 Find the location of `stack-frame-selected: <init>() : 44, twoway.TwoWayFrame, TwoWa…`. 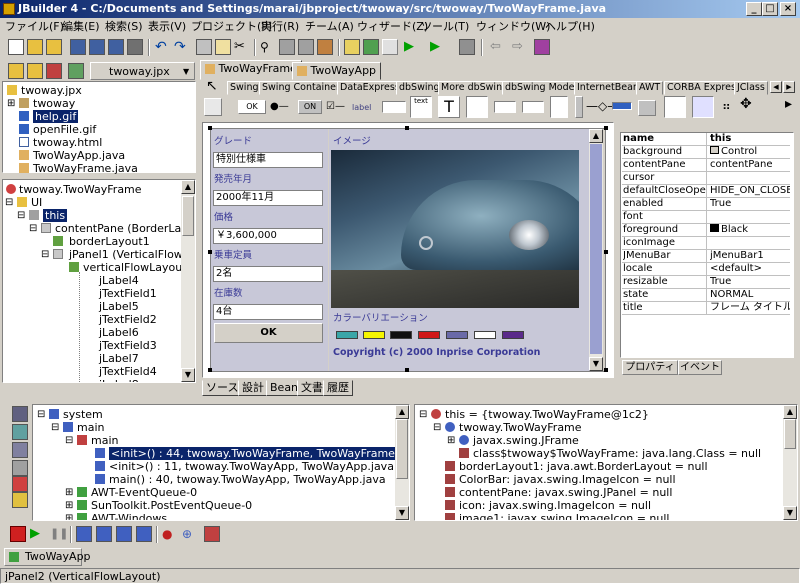

stack-frame-selected: <init>() : 44, twoway.TwoWayFrame, TwoWa… is located at coordinates (259, 453).